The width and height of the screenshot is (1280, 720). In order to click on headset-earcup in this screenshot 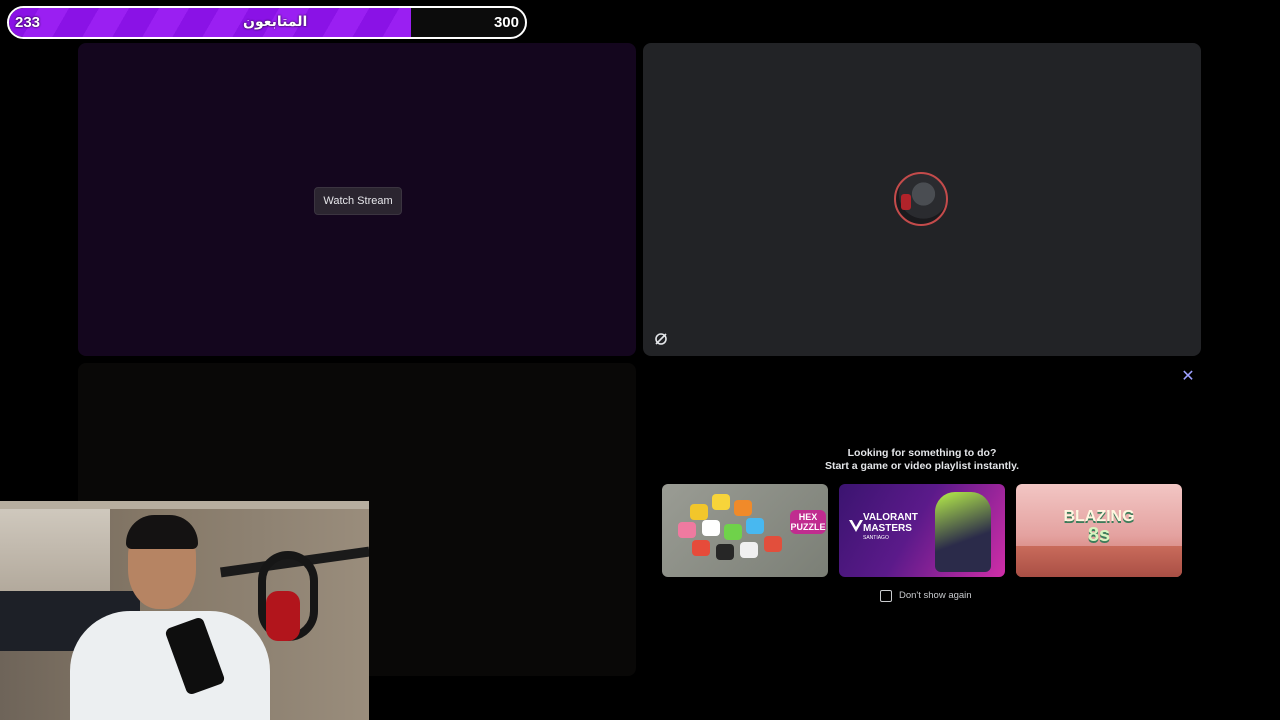, I will do `click(283, 616)`.